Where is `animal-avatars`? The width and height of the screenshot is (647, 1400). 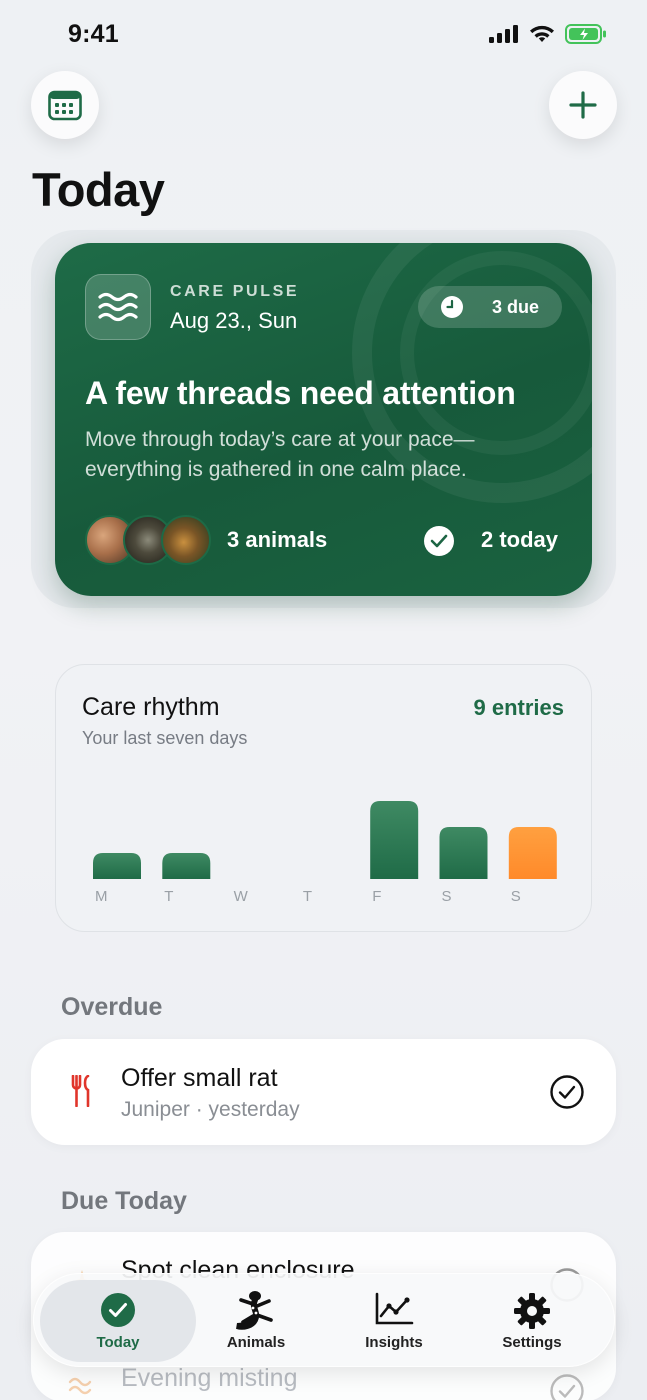 animal-avatars is located at coordinates (150, 540).